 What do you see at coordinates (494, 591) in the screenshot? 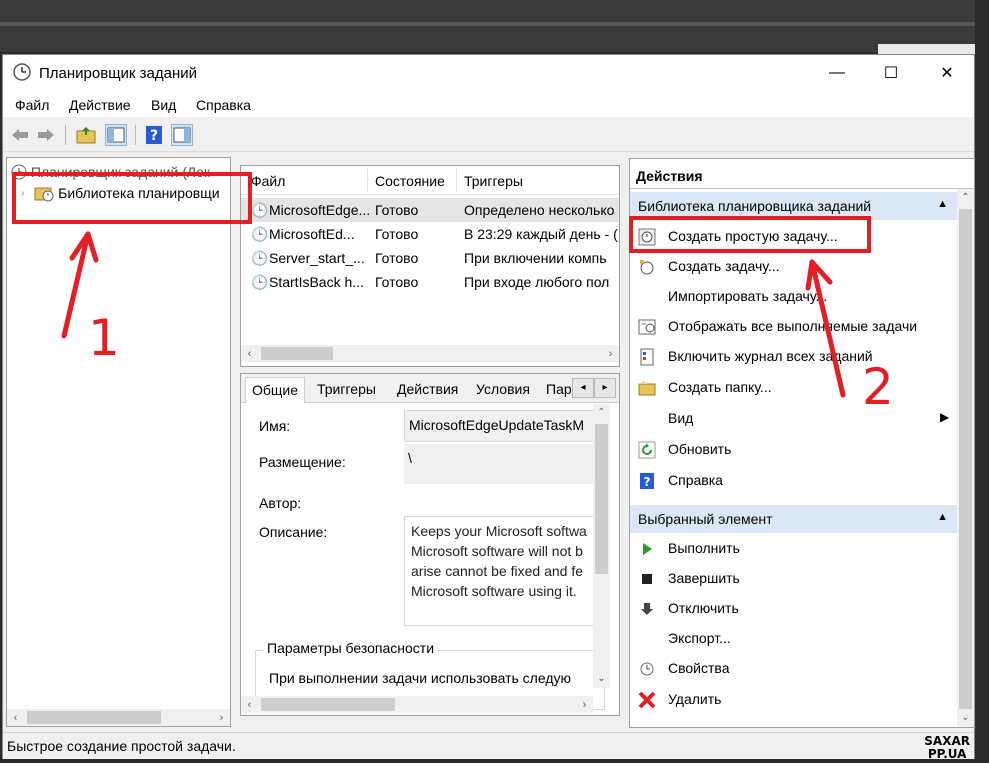
I see `description-line: Microsoft software using it.` at bounding box center [494, 591].